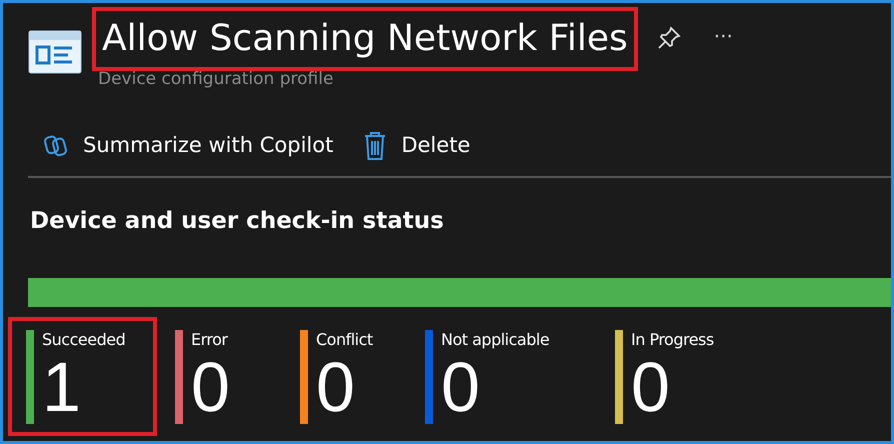  Describe the element at coordinates (56, 145) in the screenshot. I see `copilot-icon` at that location.